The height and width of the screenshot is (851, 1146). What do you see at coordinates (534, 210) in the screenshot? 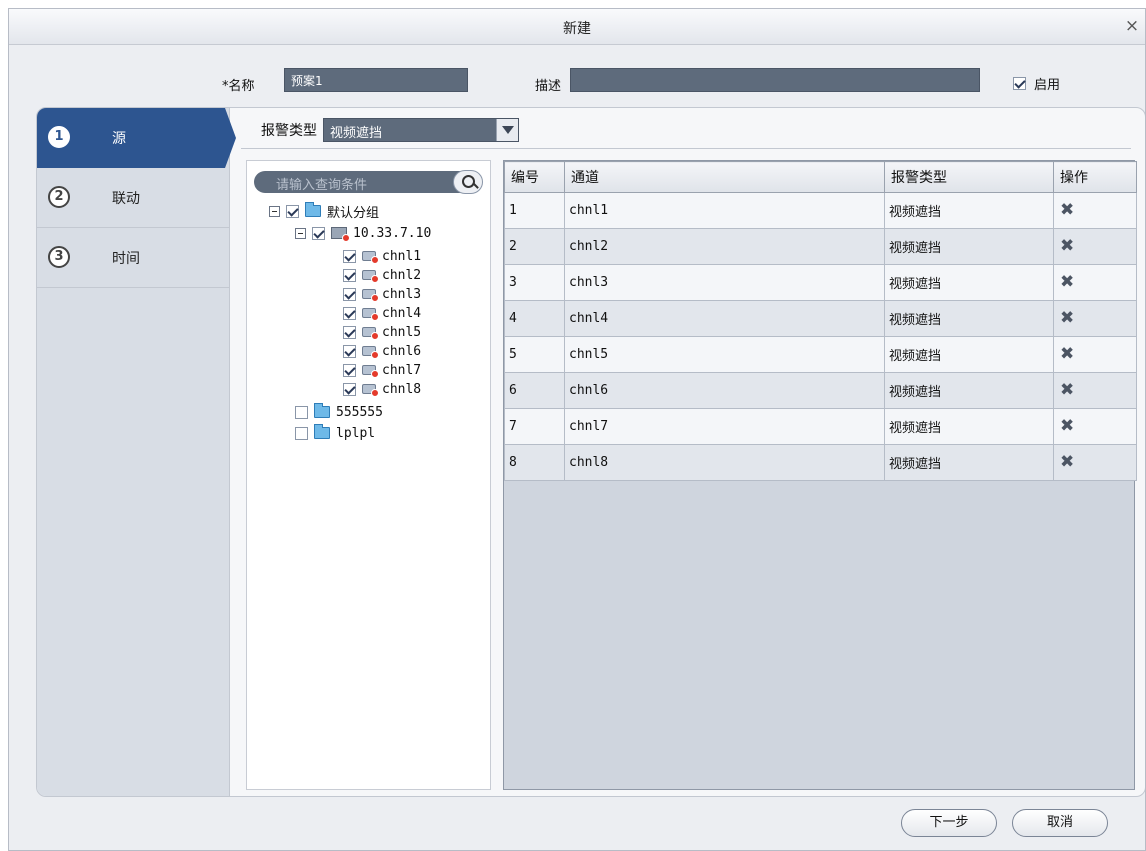
I see `cell-id: 1` at bounding box center [534, 210].